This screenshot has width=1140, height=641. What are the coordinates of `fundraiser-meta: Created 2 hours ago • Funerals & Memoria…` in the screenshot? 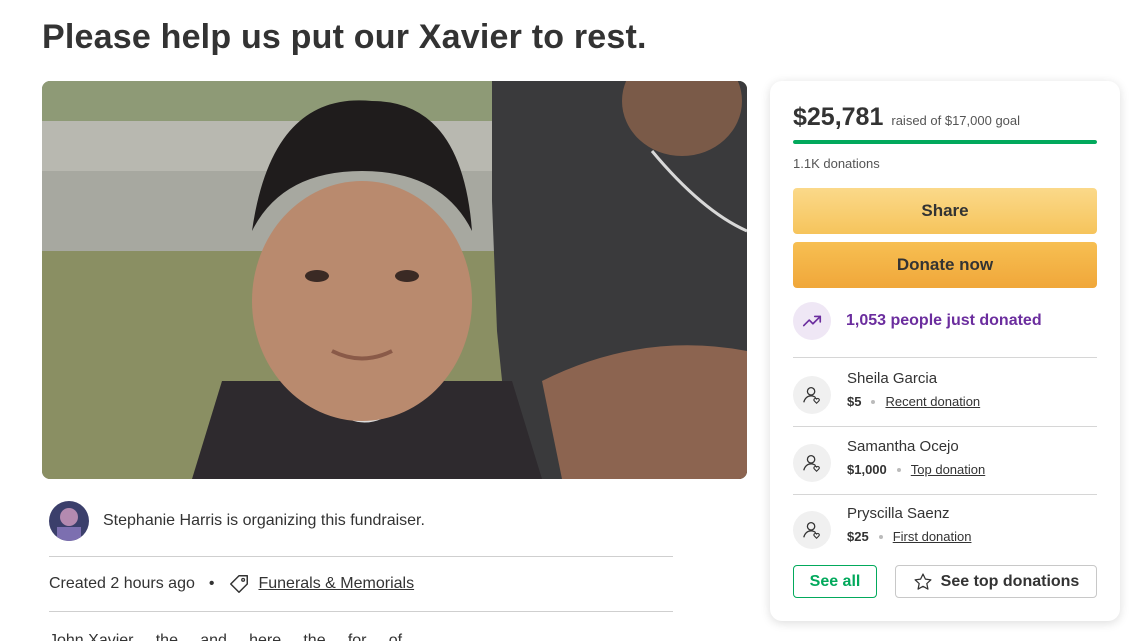 It's located at (231, 584).